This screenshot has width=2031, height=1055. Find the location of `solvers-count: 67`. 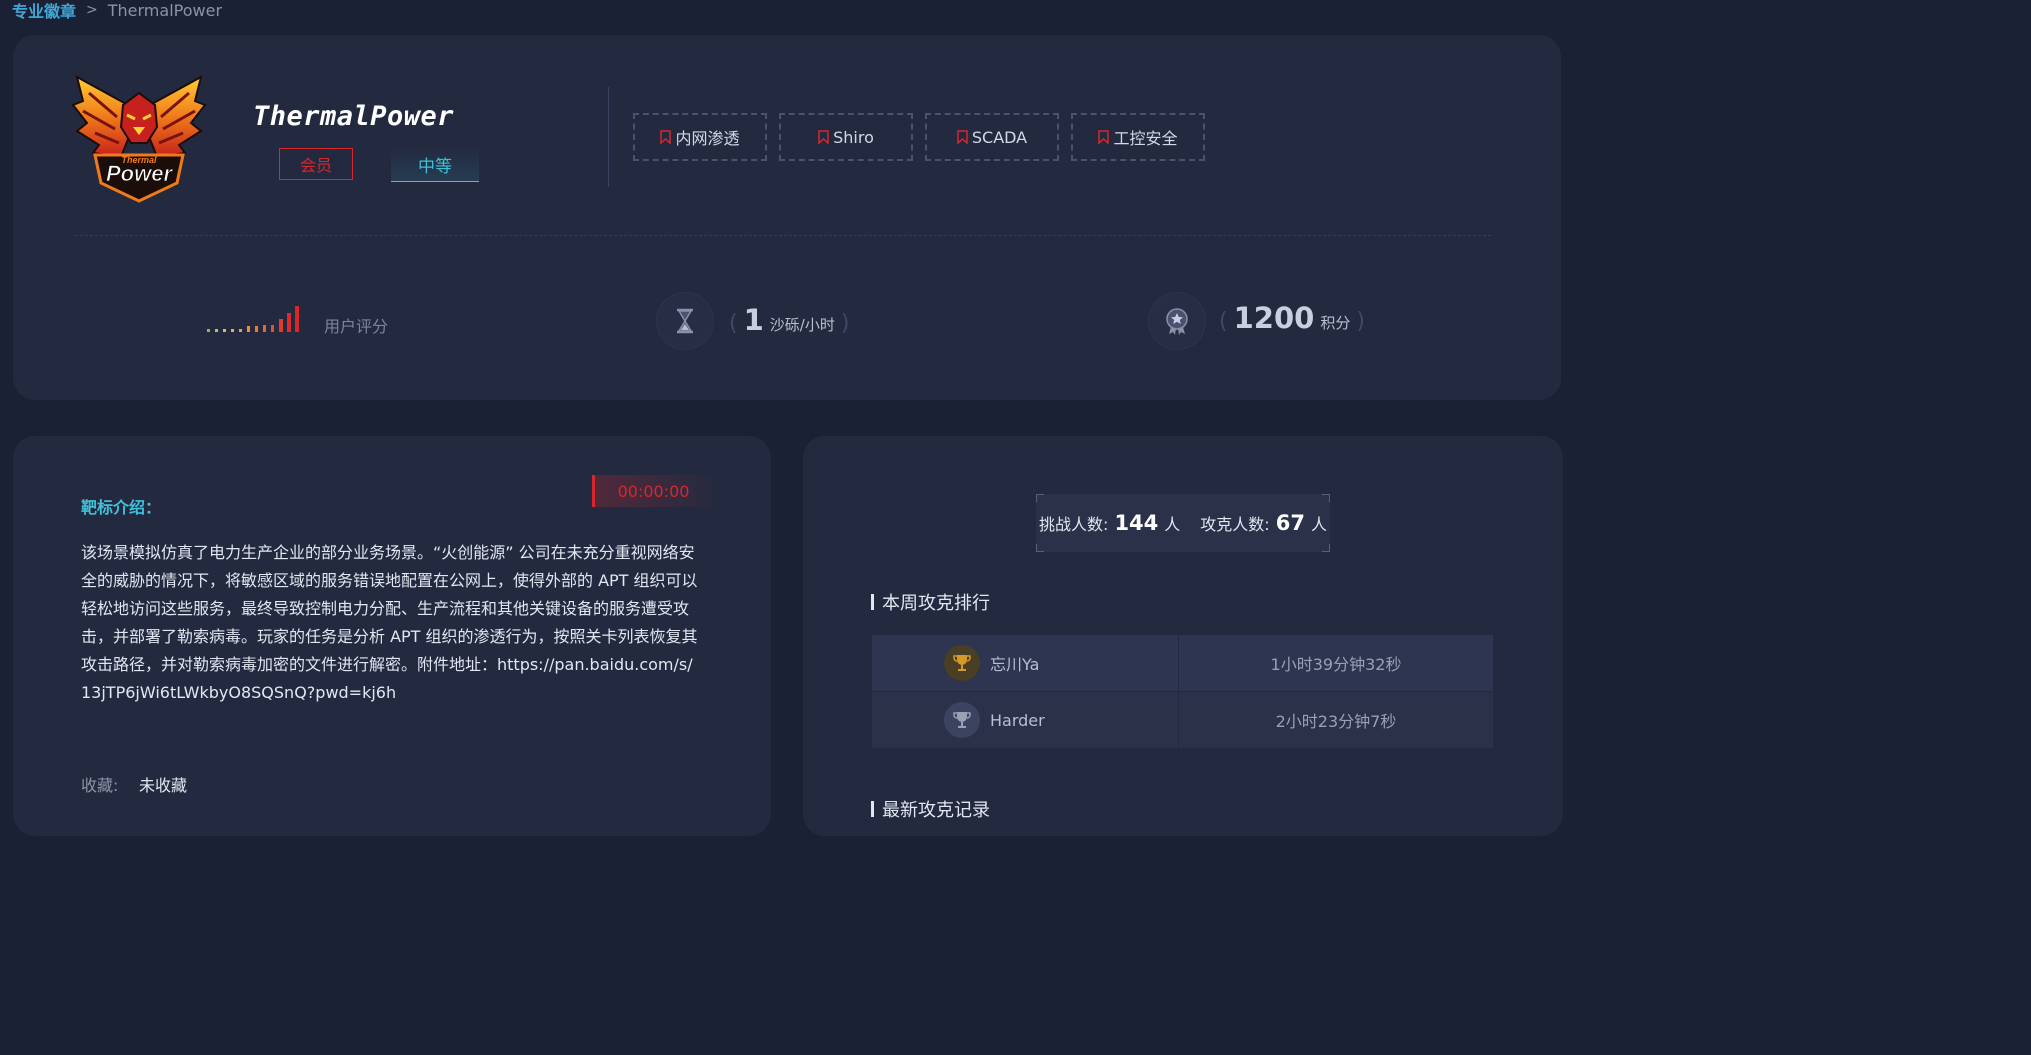

solvers-count: 67 is located at coordinates (1290, 523).